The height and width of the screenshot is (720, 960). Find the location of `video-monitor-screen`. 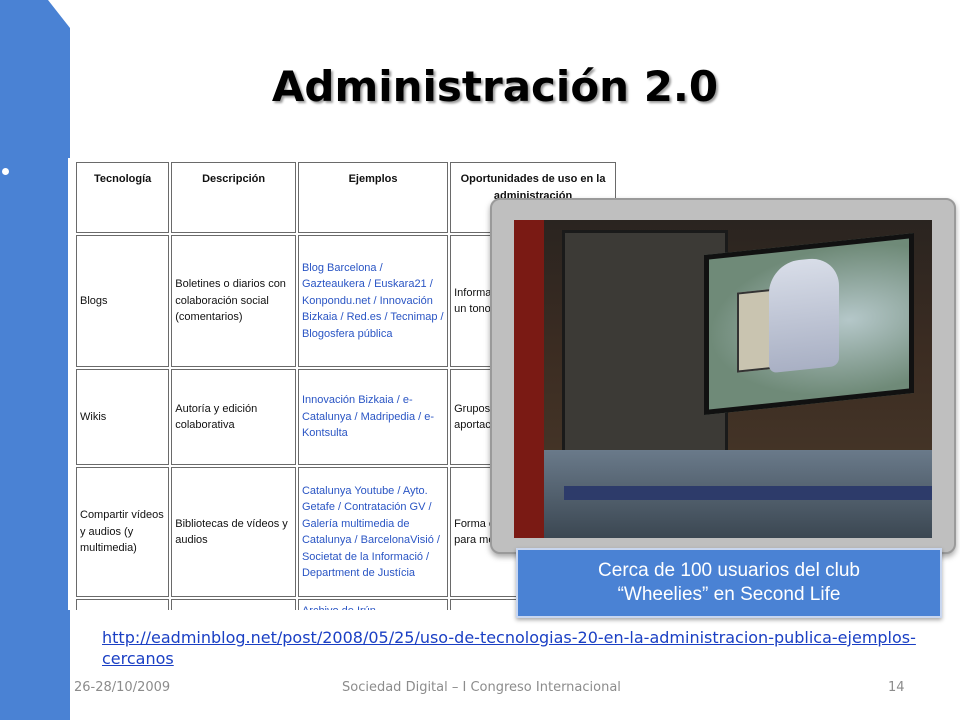

video-monitor-screen is located at coordinates (809, 324).